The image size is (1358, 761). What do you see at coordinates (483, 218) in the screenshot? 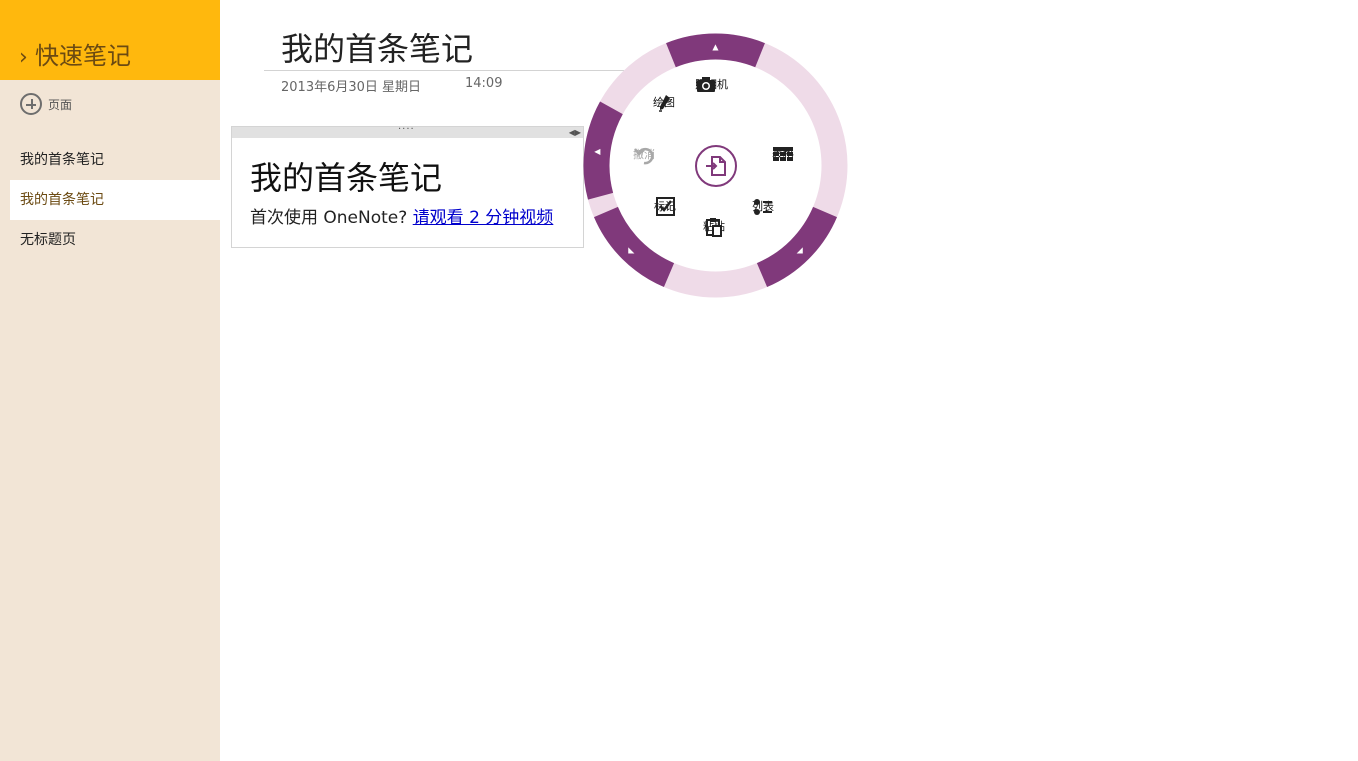
I see `video-link: 请观看 2 分钟视频` at bounding box center [483, 218].